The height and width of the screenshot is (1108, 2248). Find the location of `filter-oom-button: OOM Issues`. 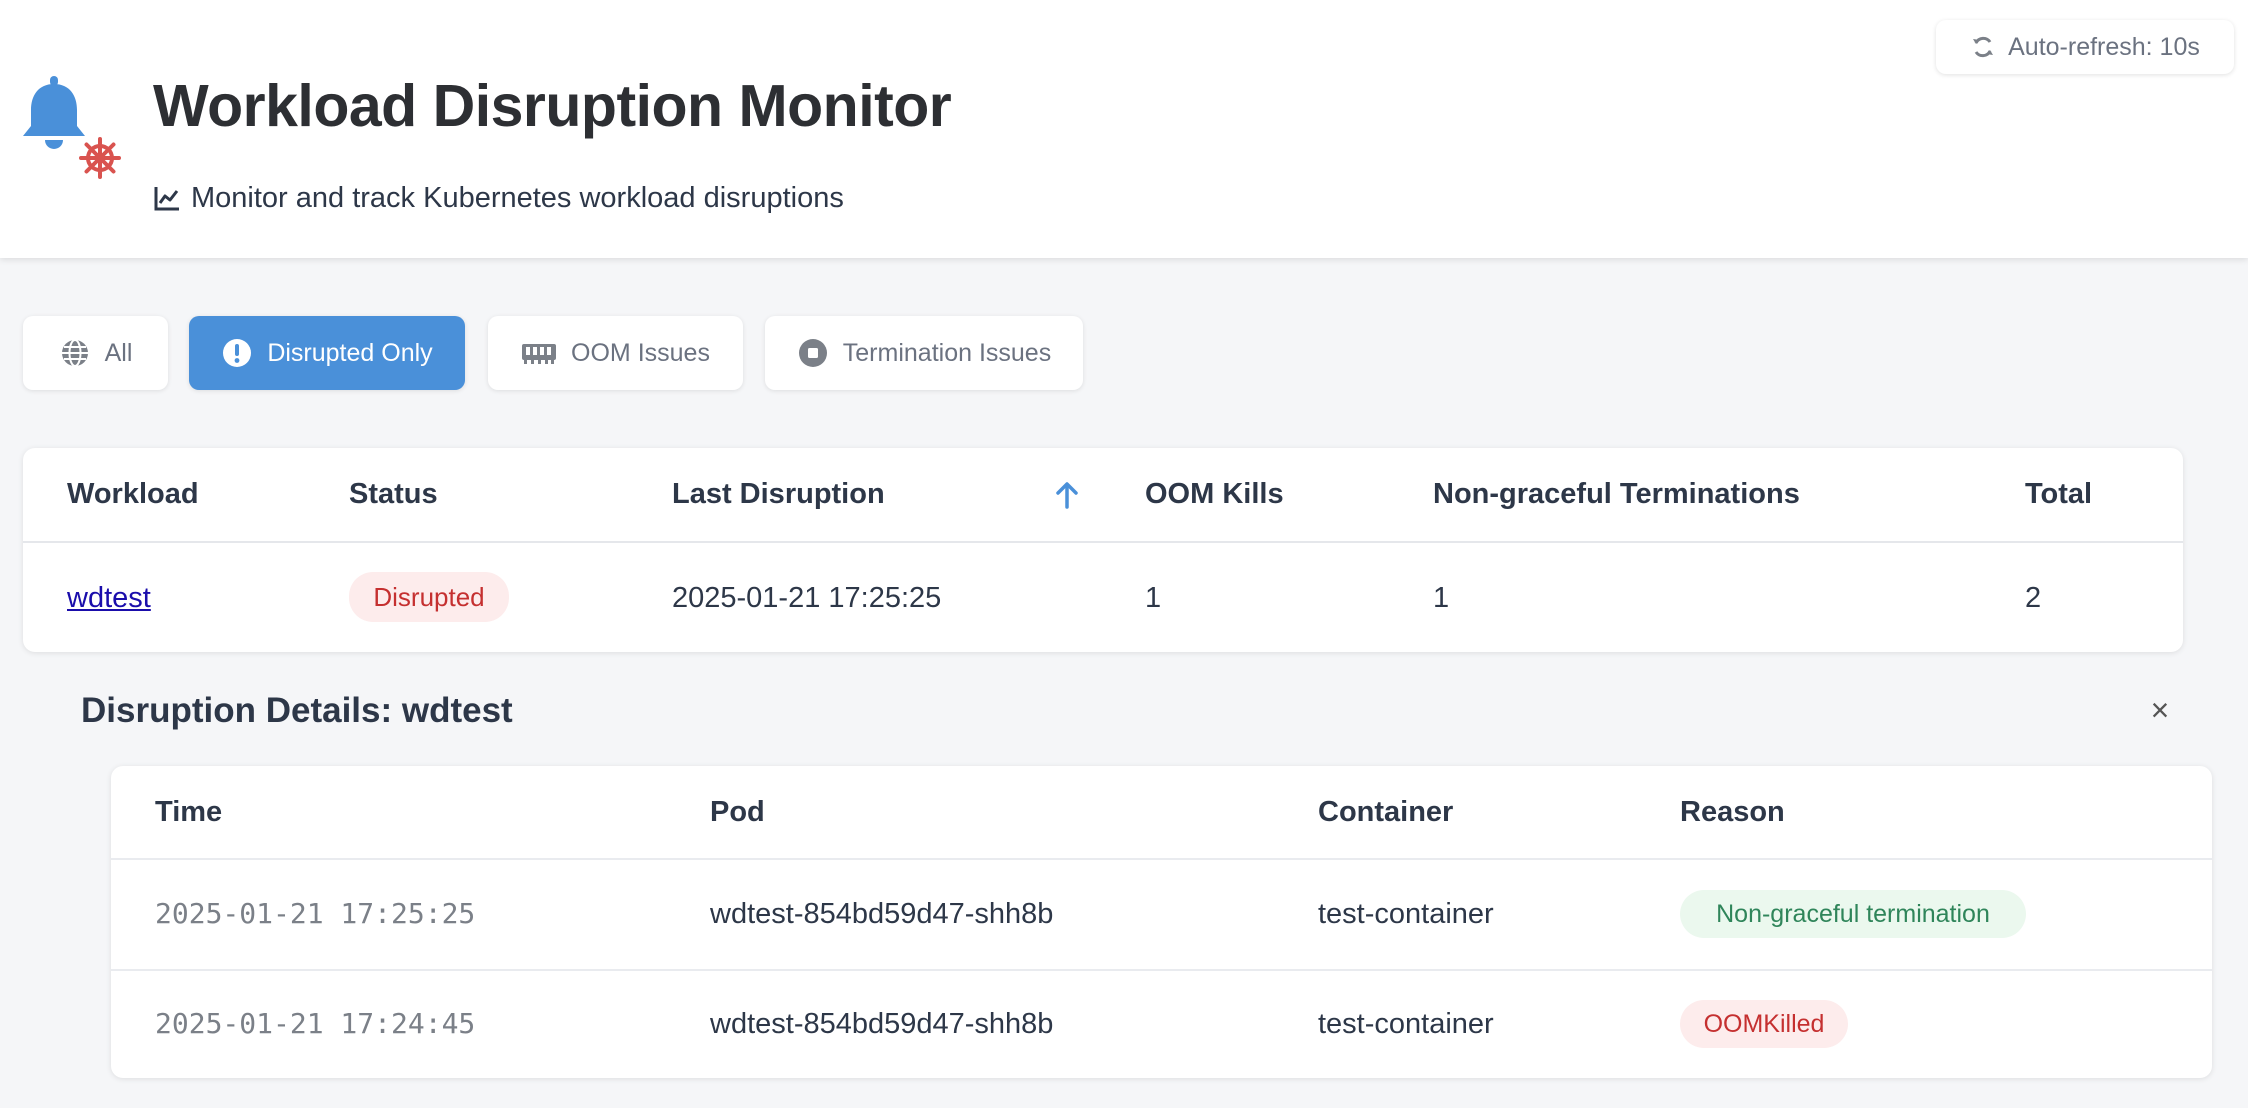

filter-oom-button: OOM Issues is located at coordinates (615, 353).